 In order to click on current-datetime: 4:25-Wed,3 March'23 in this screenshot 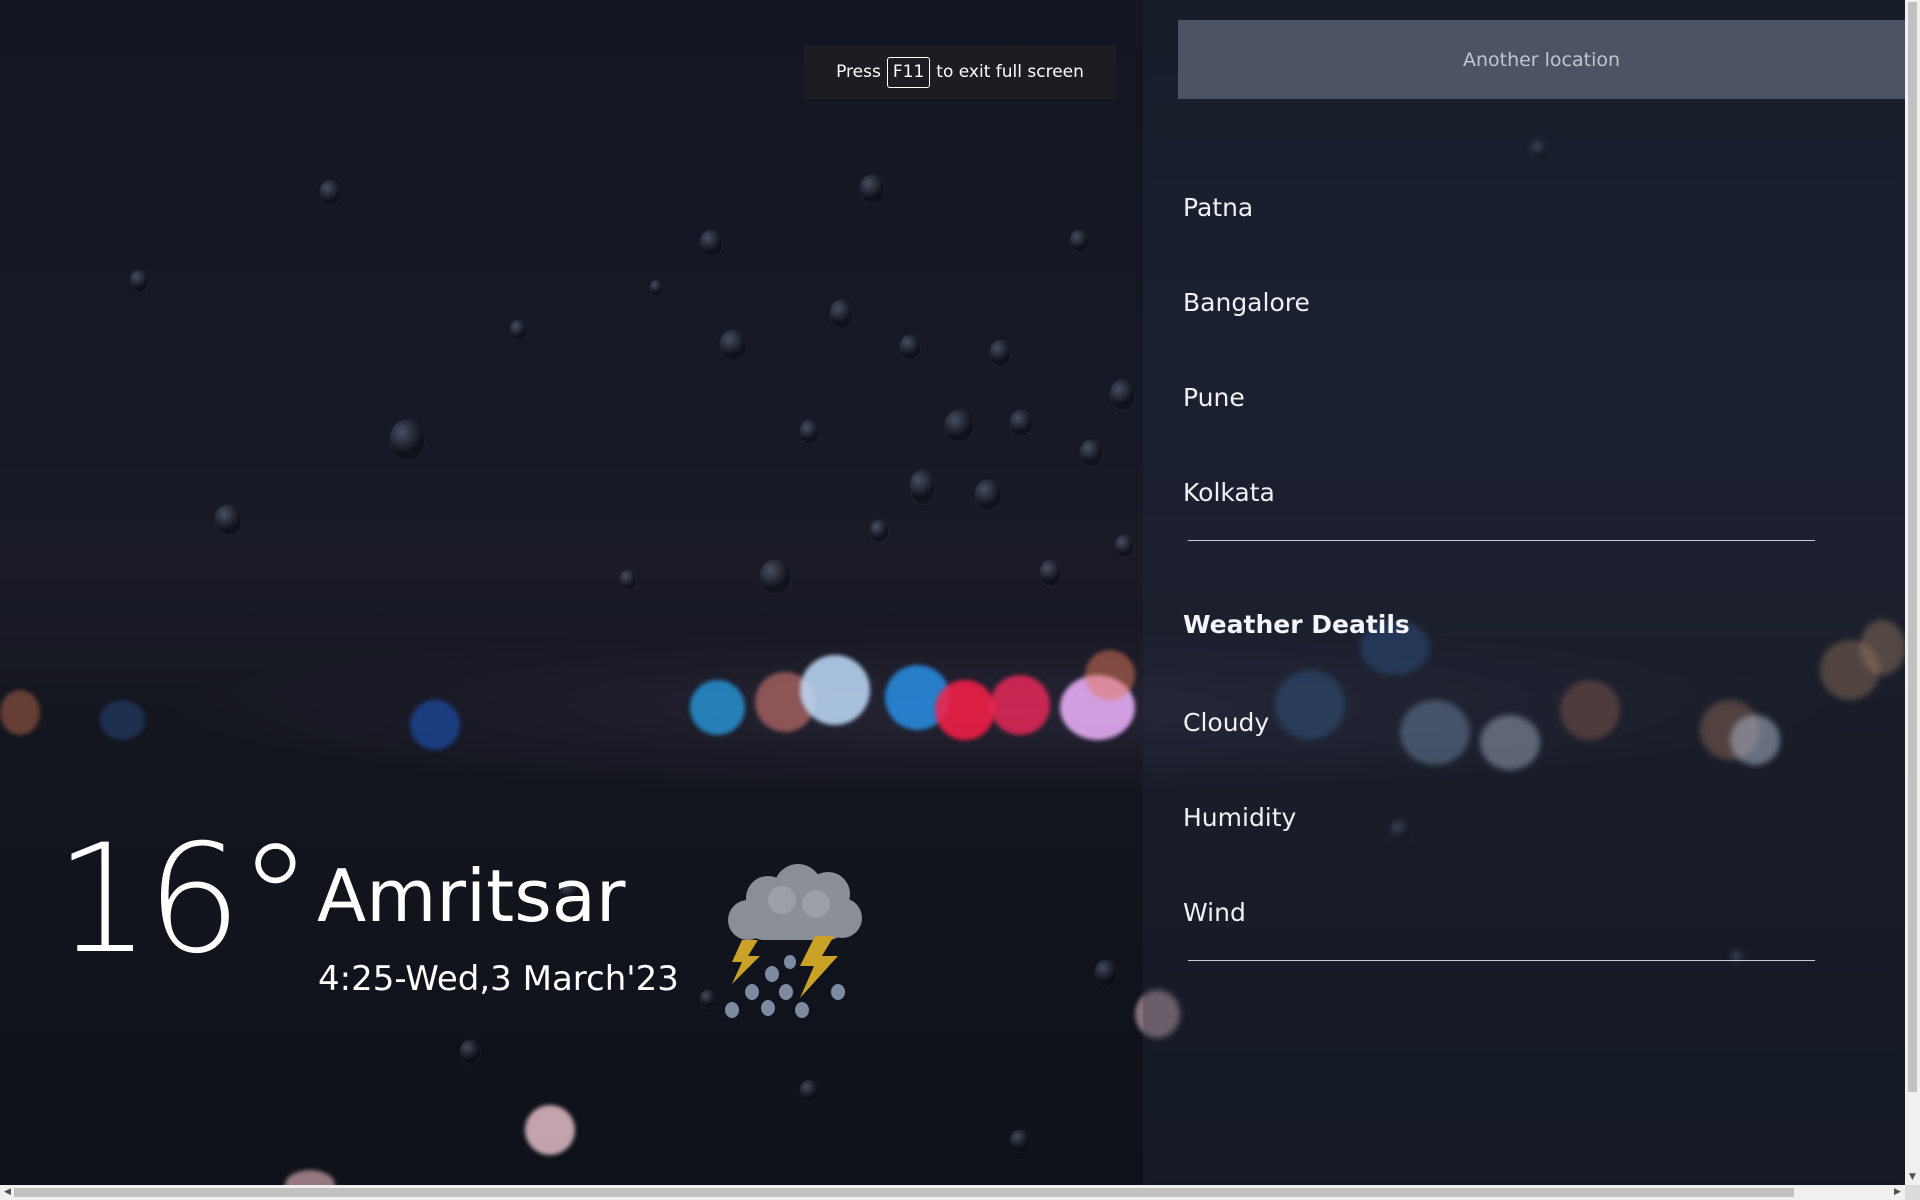, I will do `click(498, 979)`.